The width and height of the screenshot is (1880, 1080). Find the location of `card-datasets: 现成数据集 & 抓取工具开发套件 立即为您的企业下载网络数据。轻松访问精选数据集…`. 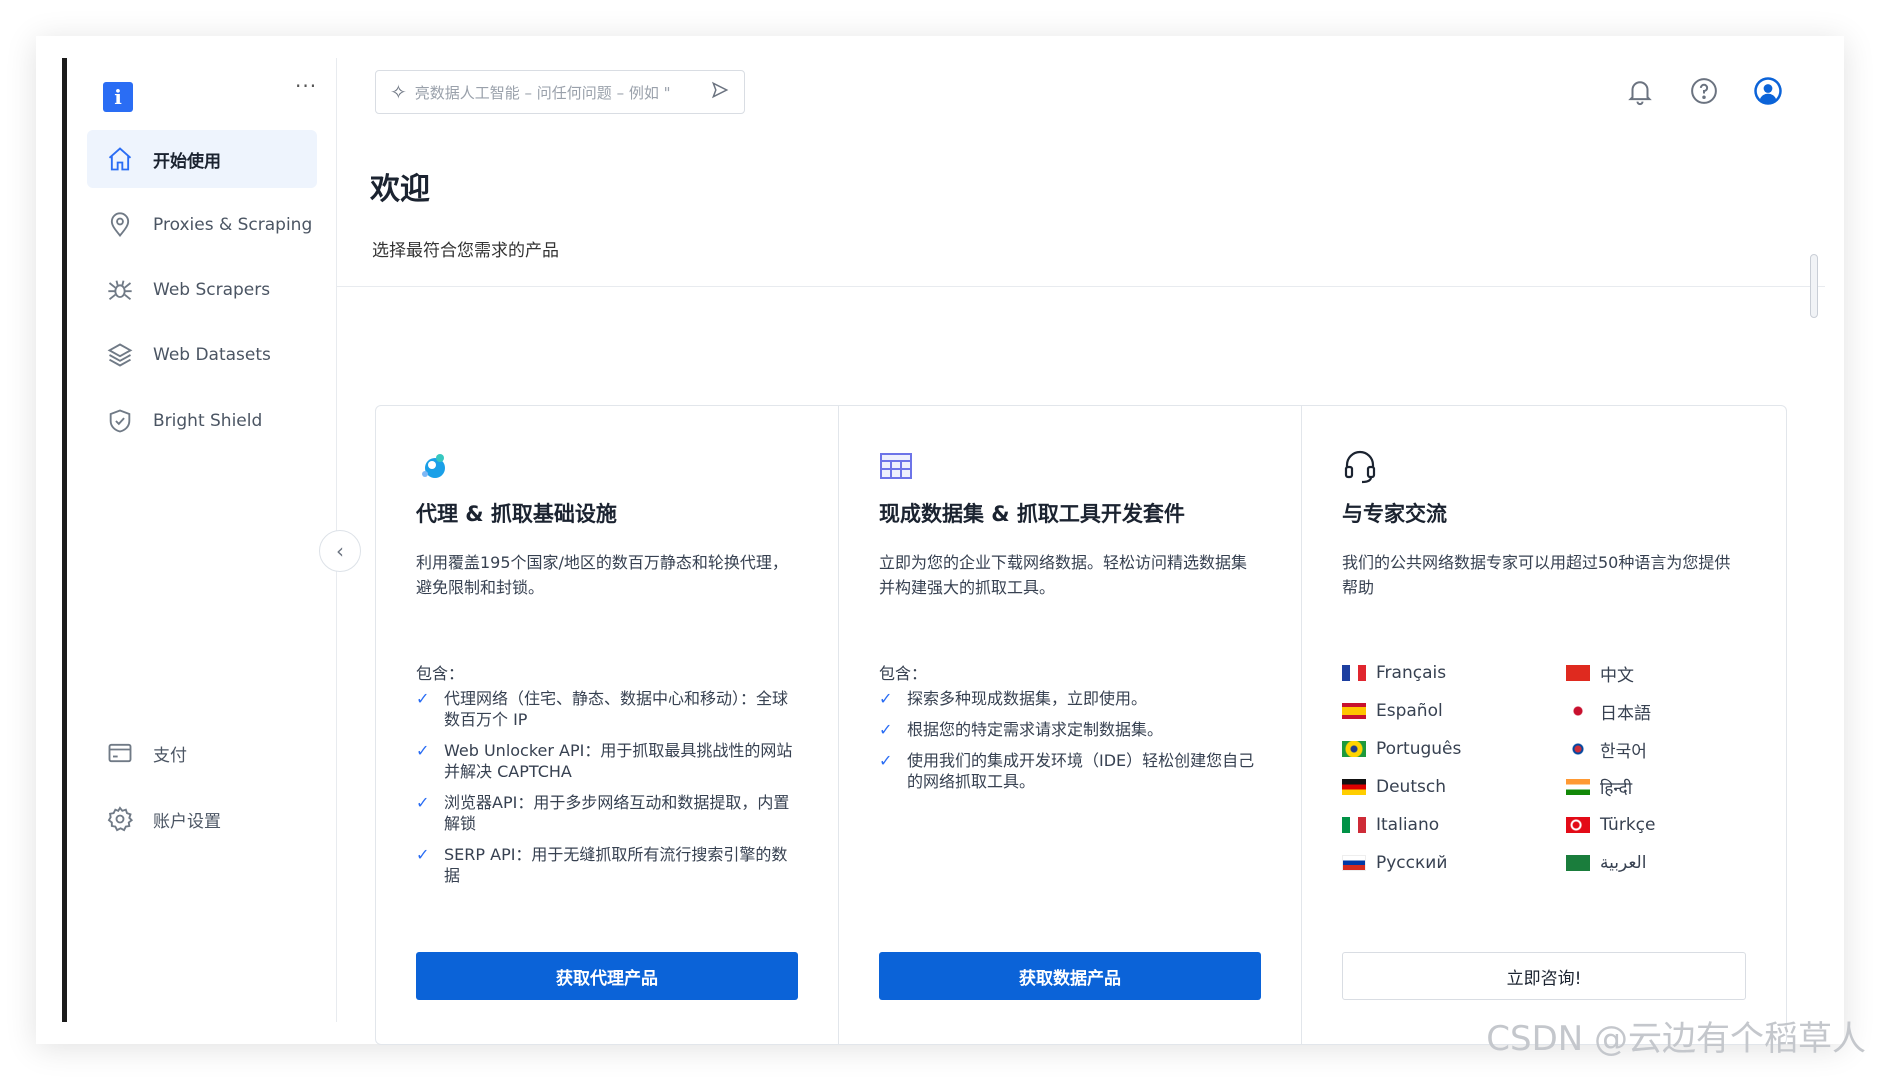

card-datasets: 现成数据集 & 抓取工具开发套件 立即为您的企业下载网络数据。轻松访问精选数据集… is located at coordinates (1070, 725).